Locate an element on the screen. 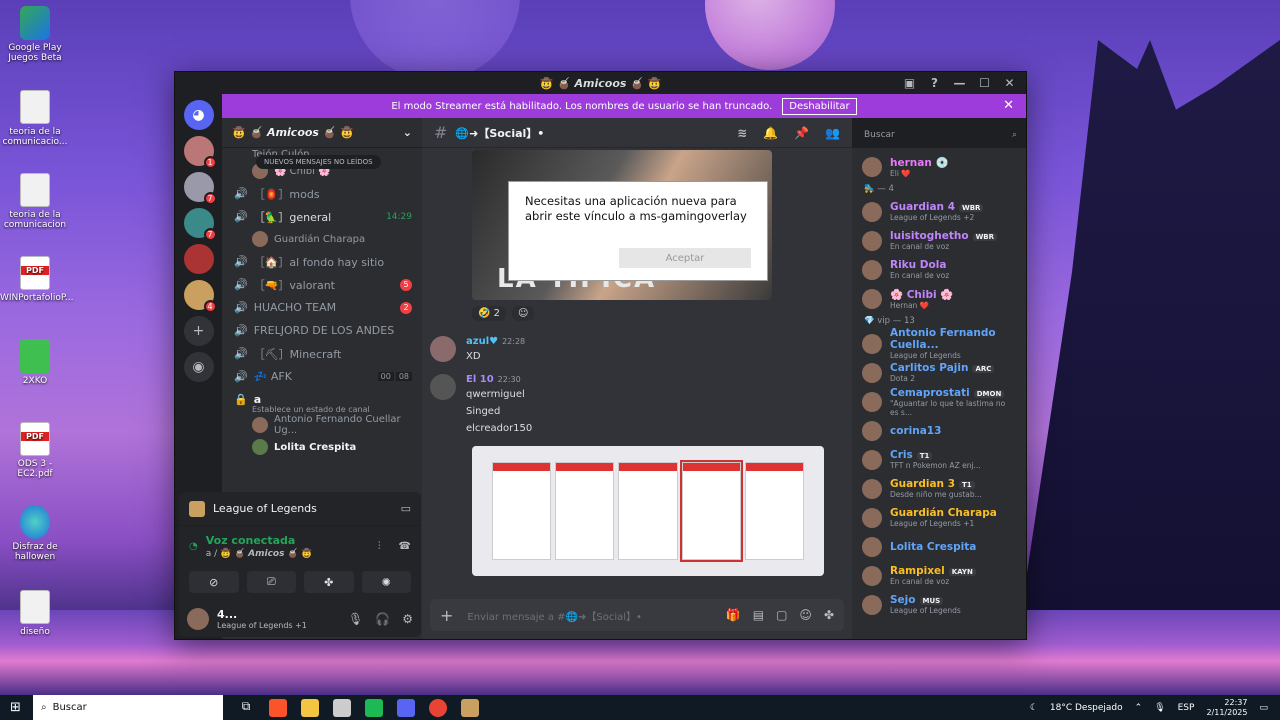 The image size is (1280, 720). task-view-icon: ⧉ is located at coordinates (246, 708).